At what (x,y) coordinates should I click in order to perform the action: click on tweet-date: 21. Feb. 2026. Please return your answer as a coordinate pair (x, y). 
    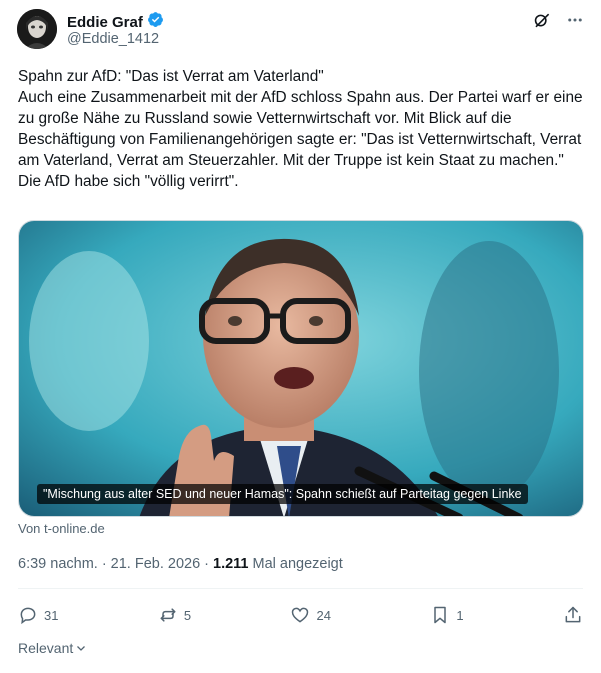
    Looking at the image, I should click on (156, 564).